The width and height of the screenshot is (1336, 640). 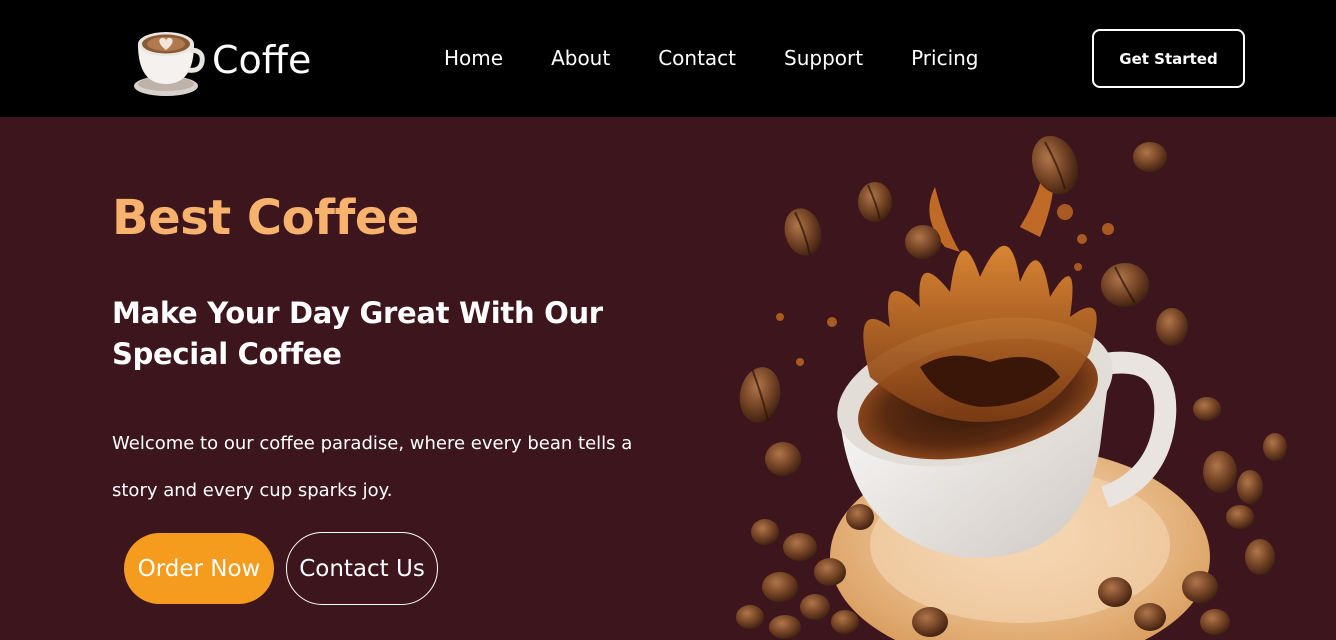 I want to click on nav-link-support: Support, so click(x=823, y=58).